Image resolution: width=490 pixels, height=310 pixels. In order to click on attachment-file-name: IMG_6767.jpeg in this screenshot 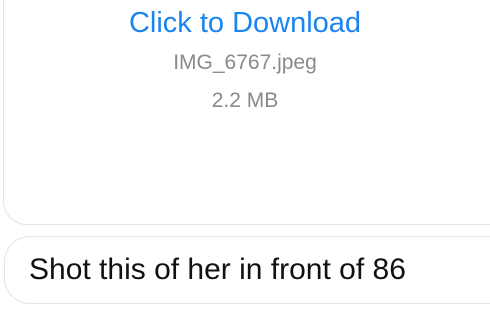, I will do `click(245, 62)`.